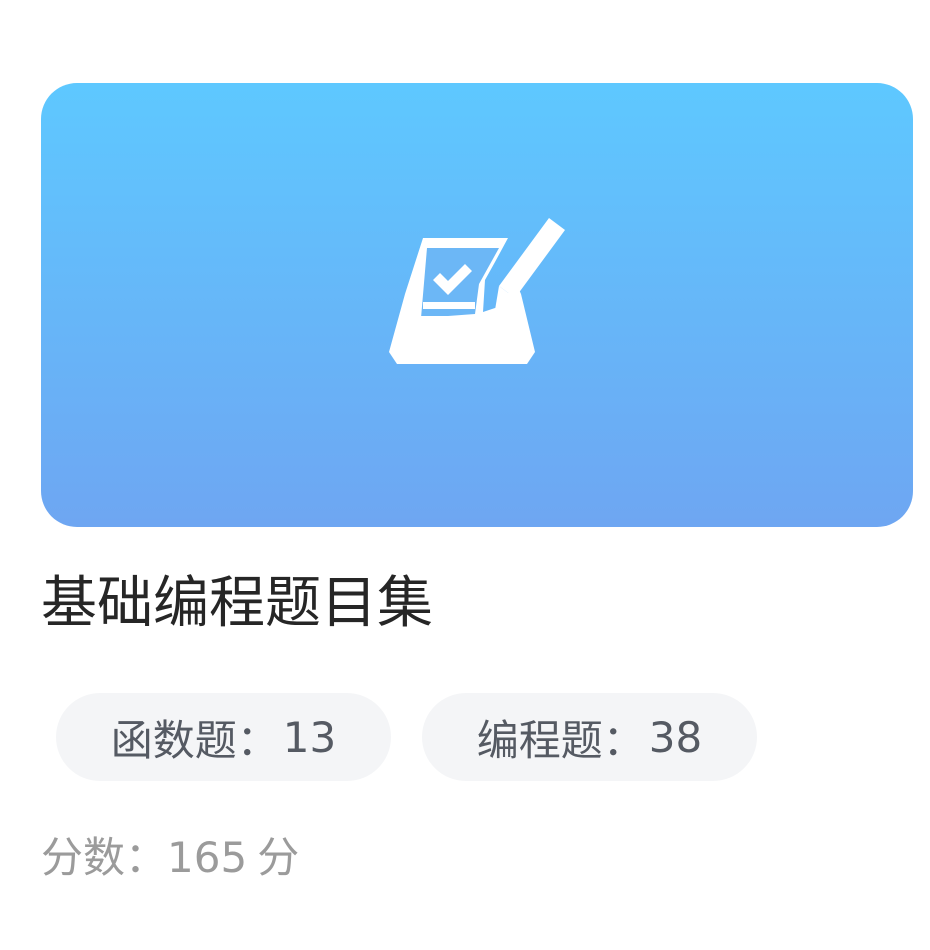  What do you see at coordinates (278, 857) in the screenshot?
I see `score-unit: 分` at bounding box center [278, 857].